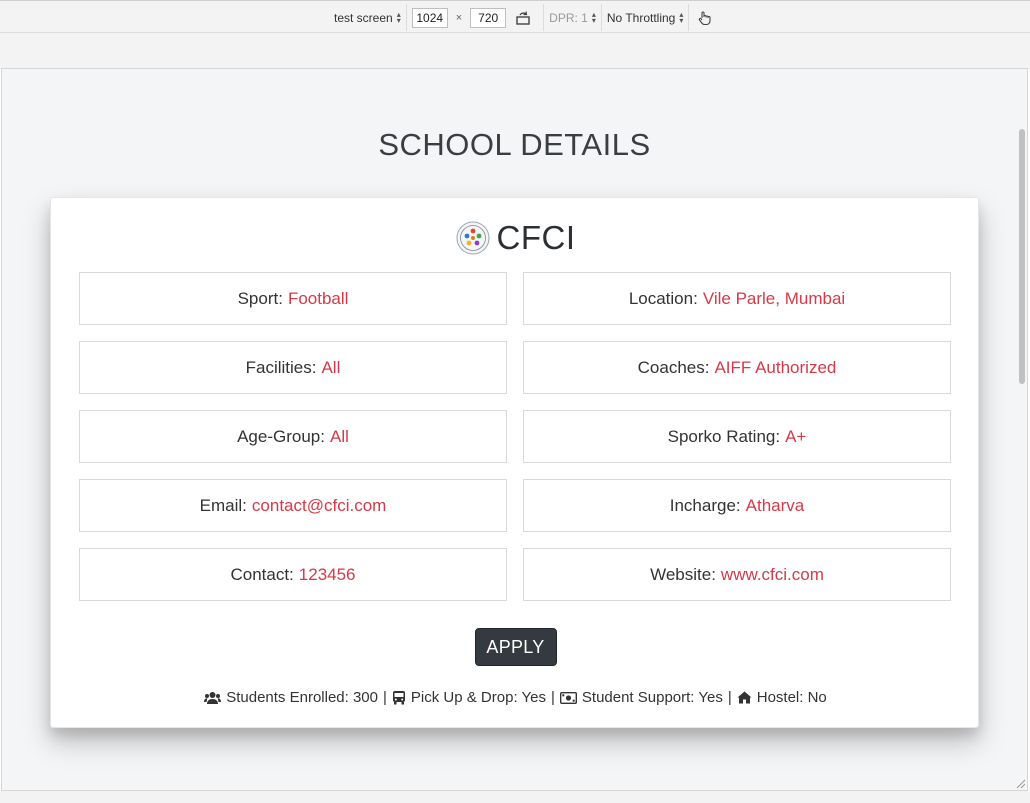 This screenshot has height=803, width=1030. I want to click on detail-value: Atharva, so click(775, 505).